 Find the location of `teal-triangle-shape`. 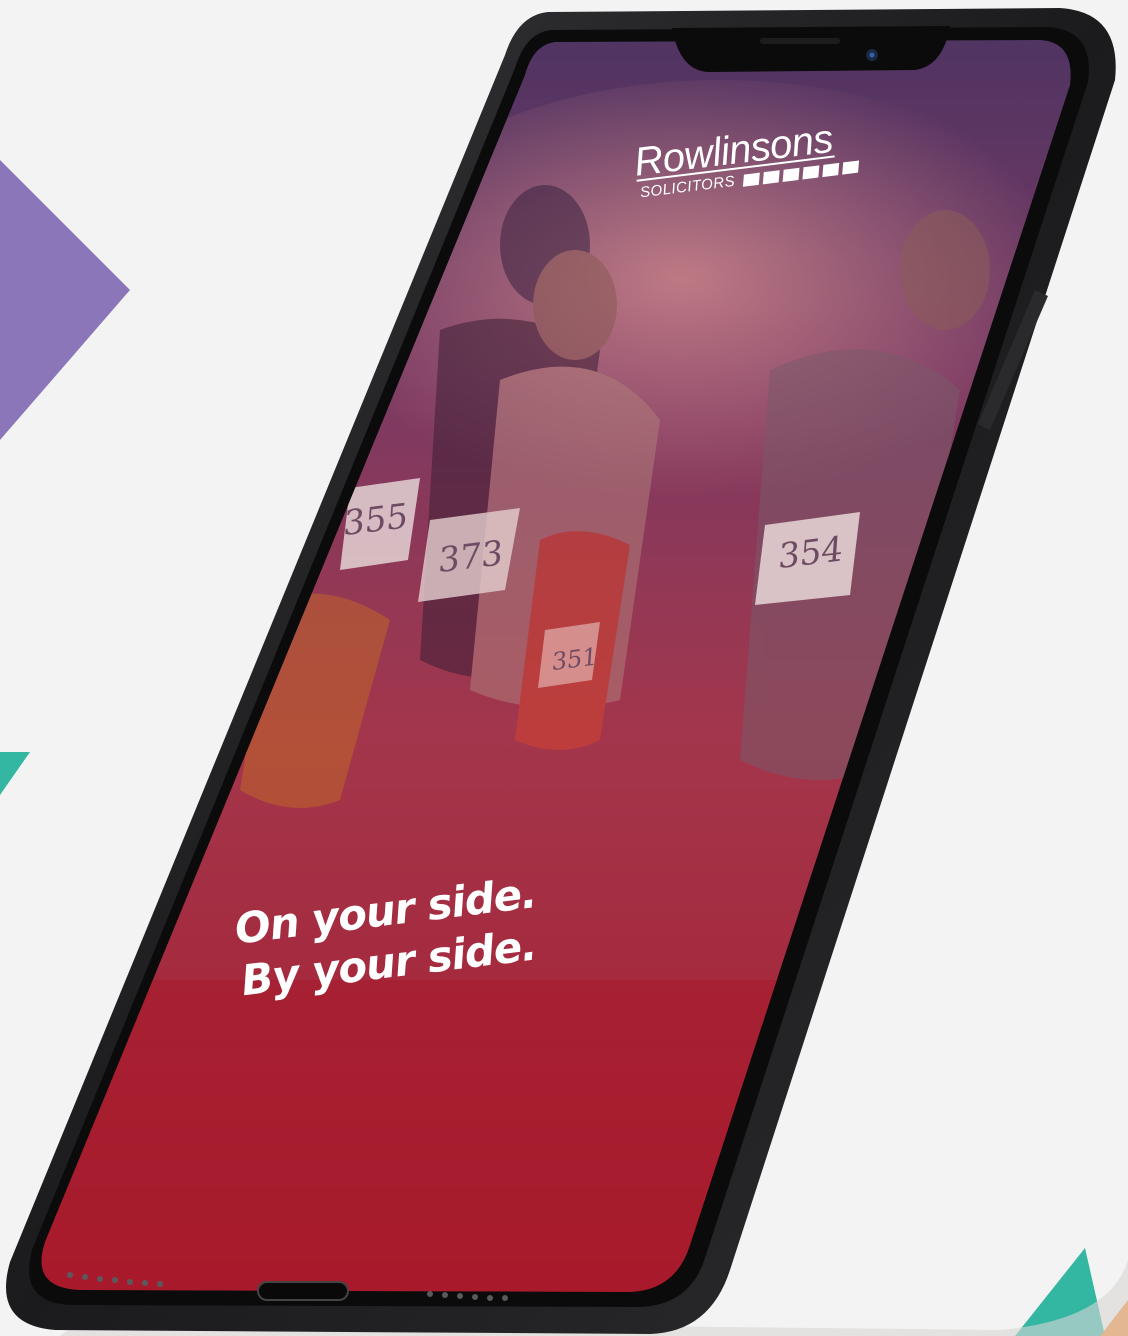

teal-triangle-shape is located at coordinates (15, 773).